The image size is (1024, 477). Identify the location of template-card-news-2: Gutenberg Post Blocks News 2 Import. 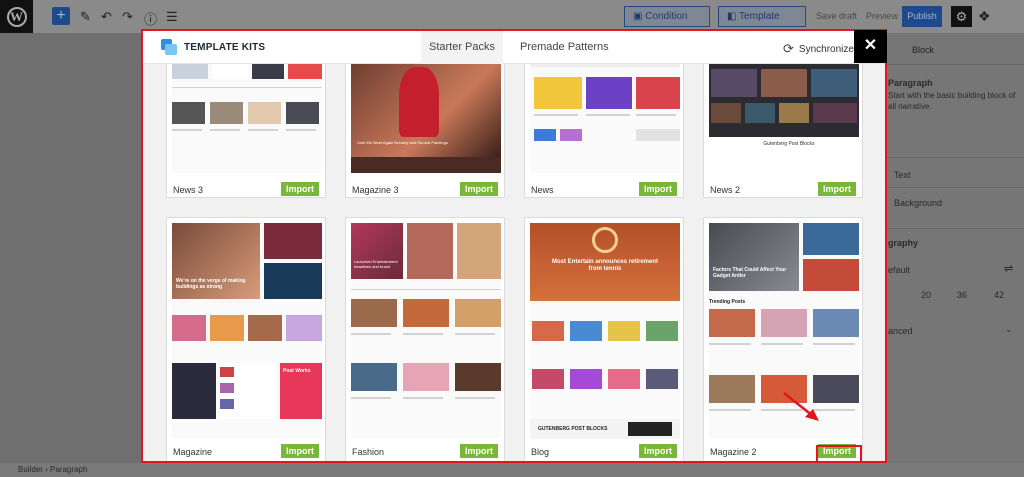
(783, 131).